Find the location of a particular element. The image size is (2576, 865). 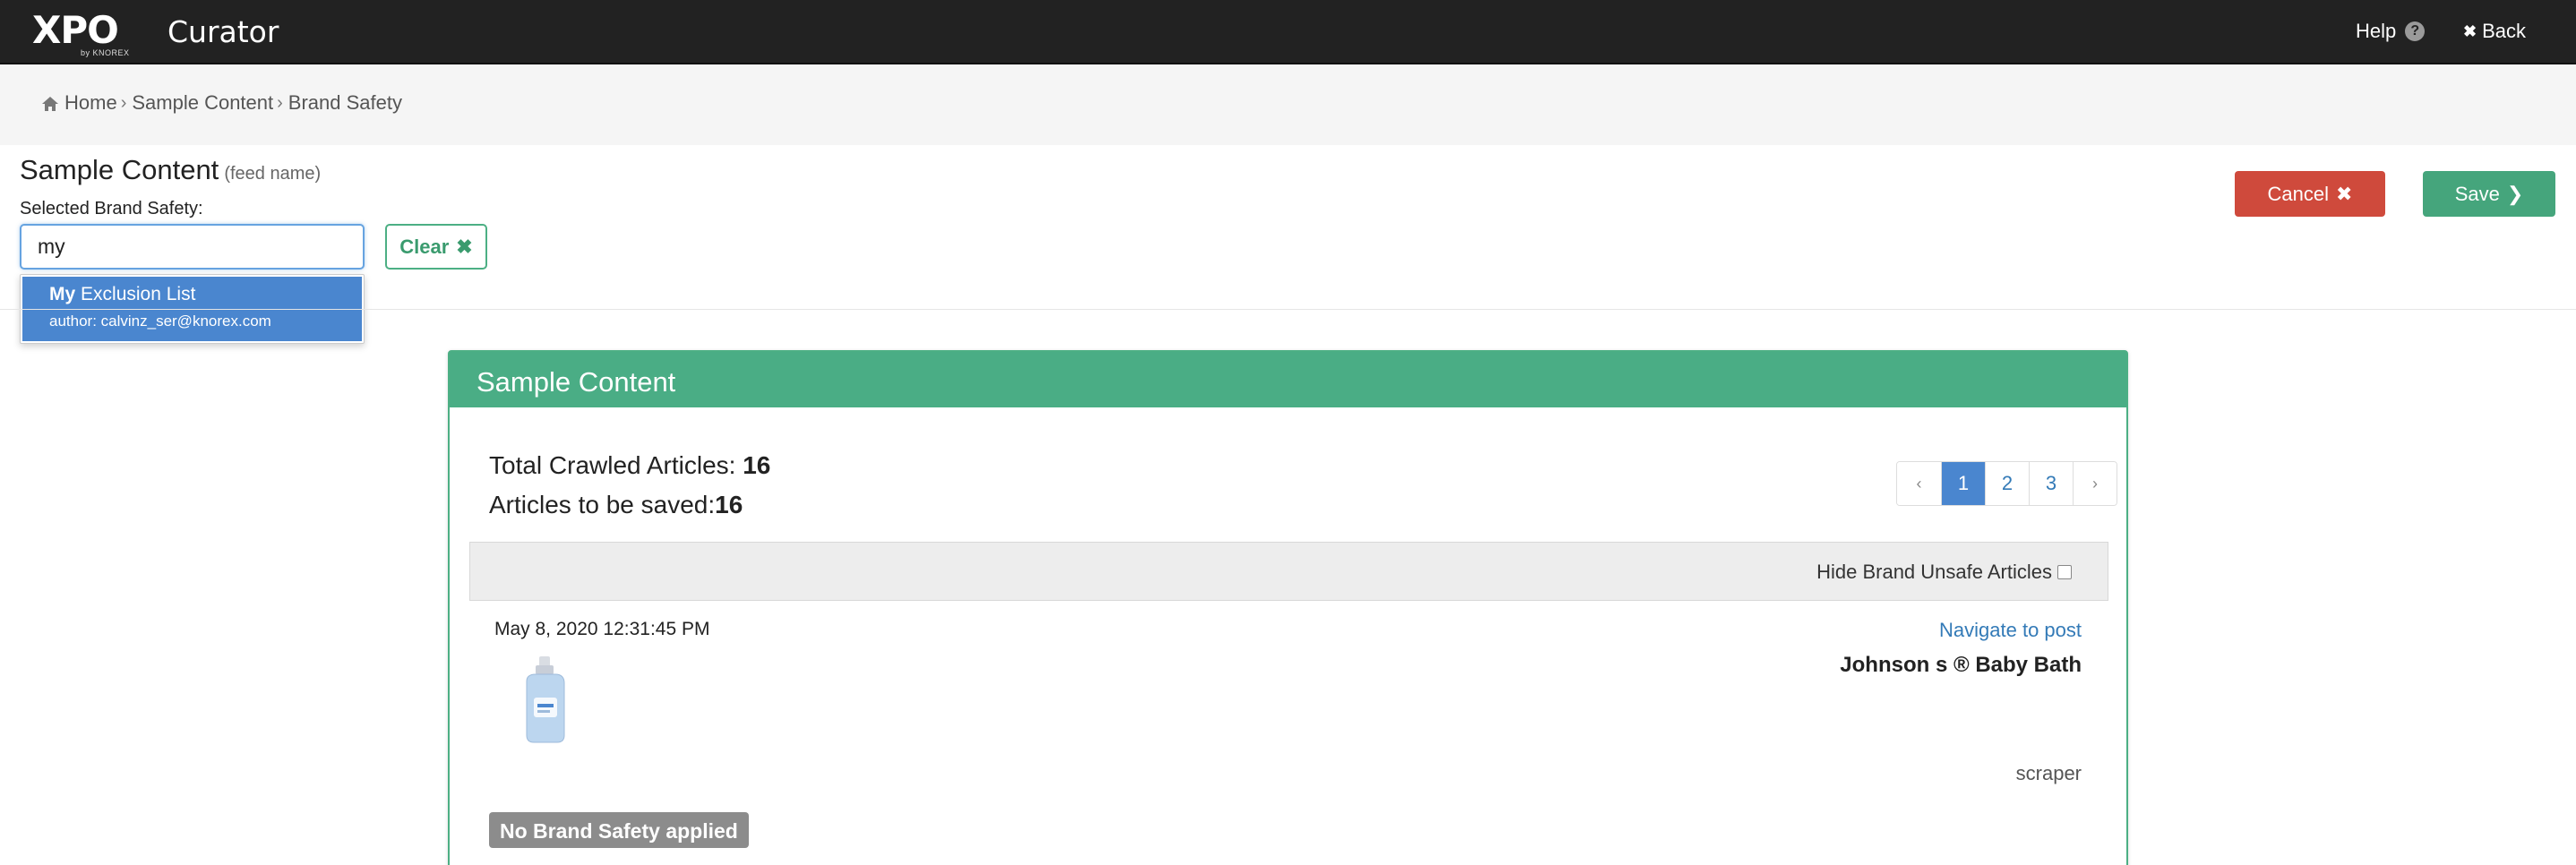

articles-to-save-value: 16 is located at coordinates (729, 505).